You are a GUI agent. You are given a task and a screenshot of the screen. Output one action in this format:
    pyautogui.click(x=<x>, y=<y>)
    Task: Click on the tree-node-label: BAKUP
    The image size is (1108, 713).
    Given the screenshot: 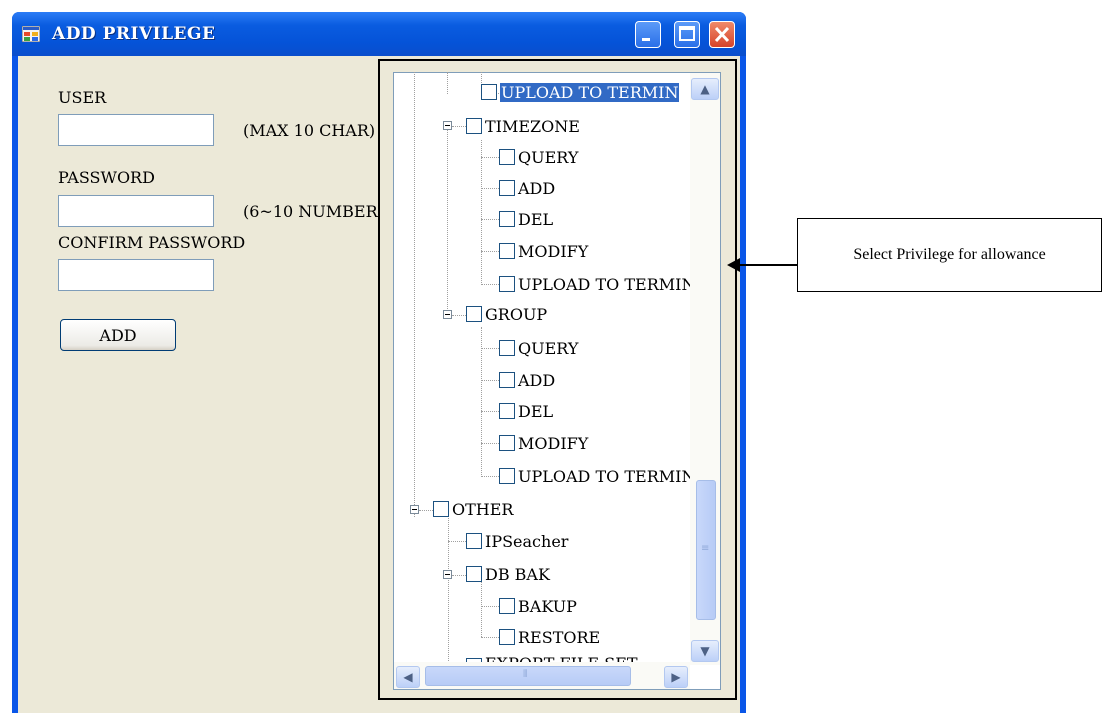 What is the action you would take?
    pyautogui.click(x=547, y=606)
    